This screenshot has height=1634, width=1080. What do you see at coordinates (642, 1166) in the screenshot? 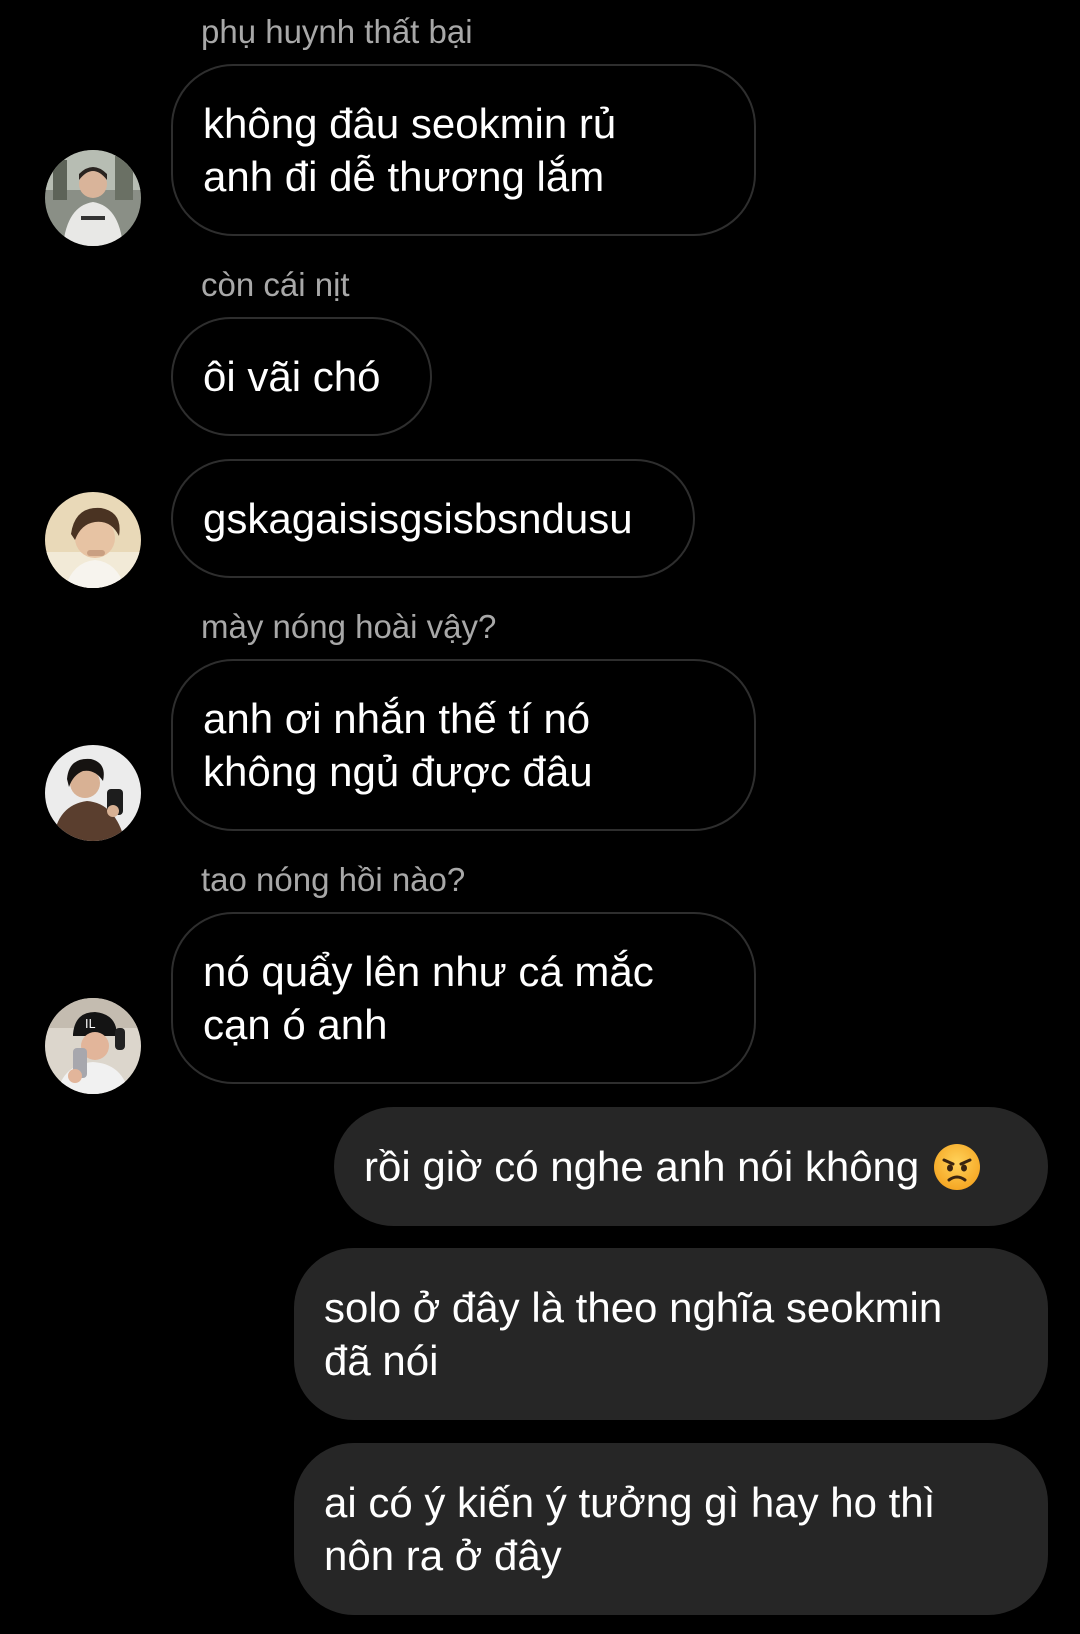
I see `message-text: rồi giờ có nghe anh nói không` at bounding box center [642, 1166].